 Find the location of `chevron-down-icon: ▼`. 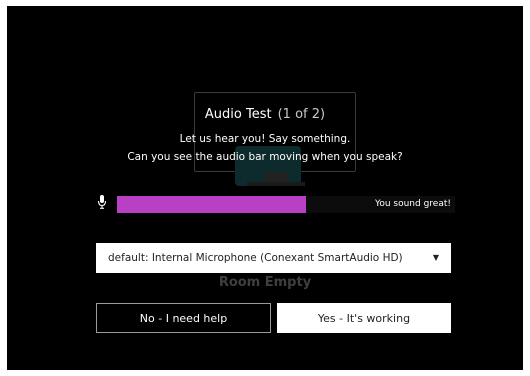

chevron-down-icon: ▼ is located at coordinates (435, 257).